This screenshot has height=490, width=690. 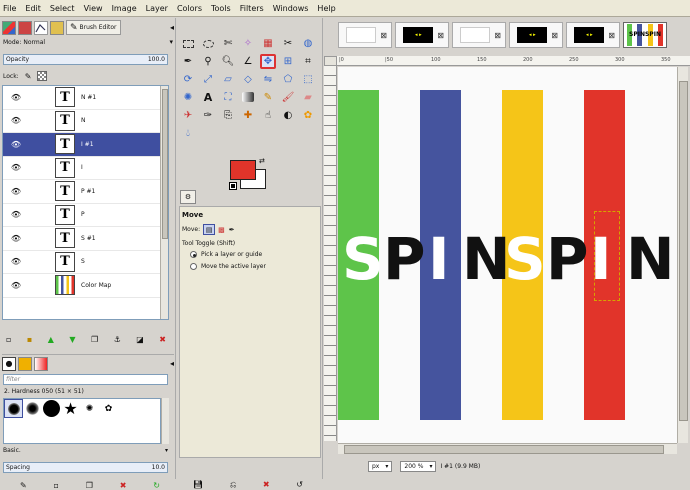 What do you see at coordinates (682, 255) in the screenshot?
I see `canvas-vertical-scrollbar` at bounding box center [682, 255].